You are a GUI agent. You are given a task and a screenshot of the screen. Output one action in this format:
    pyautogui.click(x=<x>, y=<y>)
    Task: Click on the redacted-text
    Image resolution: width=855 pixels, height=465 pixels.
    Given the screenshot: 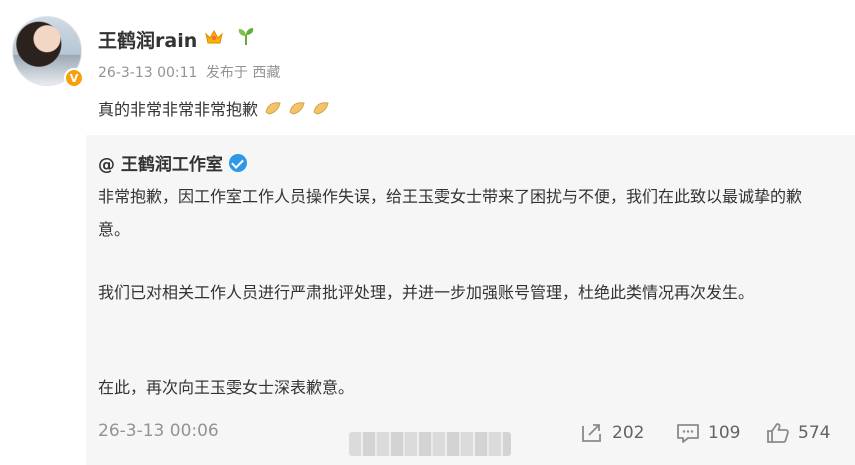 What is the action you would take?
    pyautogui.click(x=430, y=444)
    